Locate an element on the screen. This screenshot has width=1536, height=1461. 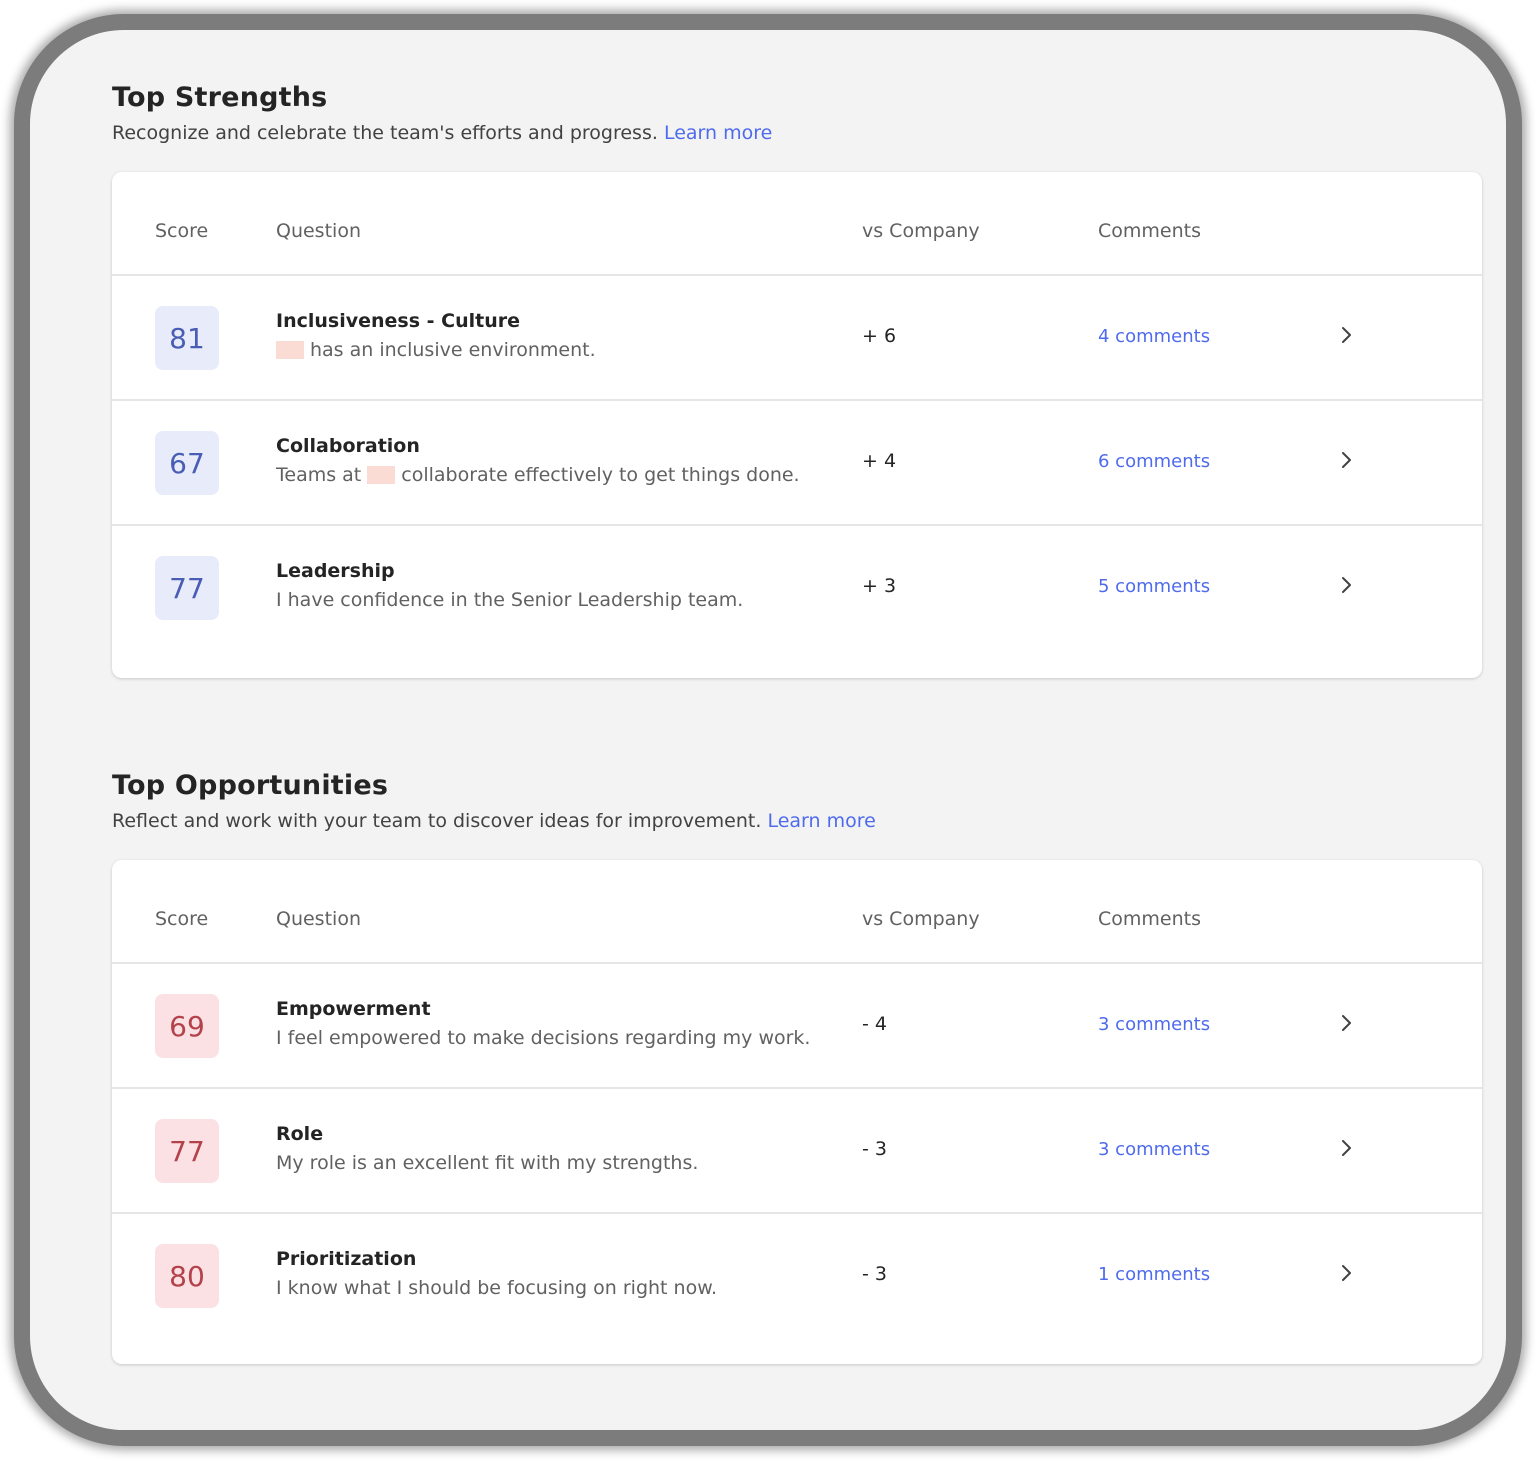
vs-company-value: - 4 is located at coordinates (874, 1024).